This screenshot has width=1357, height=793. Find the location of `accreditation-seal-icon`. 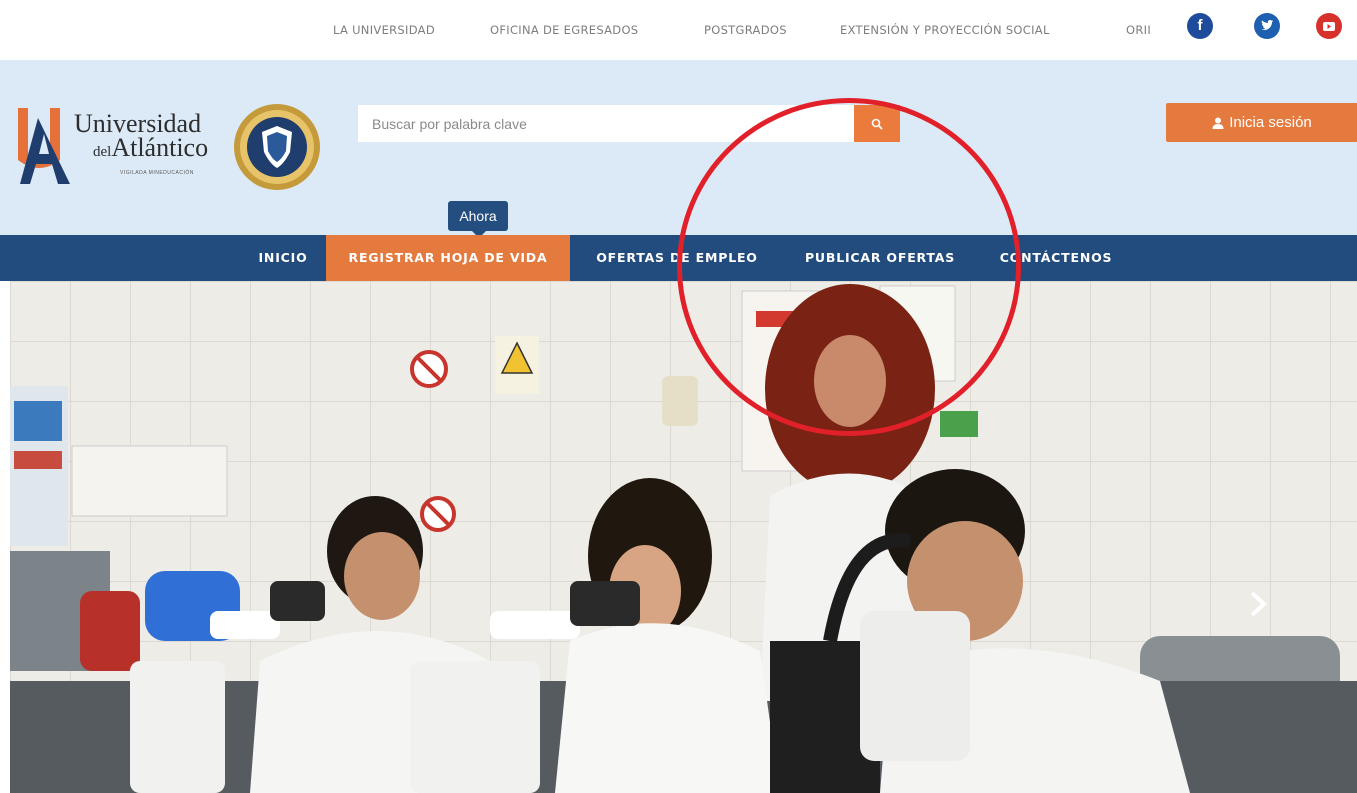

accreditation-seal-icon is located at coordinates (277, 147).